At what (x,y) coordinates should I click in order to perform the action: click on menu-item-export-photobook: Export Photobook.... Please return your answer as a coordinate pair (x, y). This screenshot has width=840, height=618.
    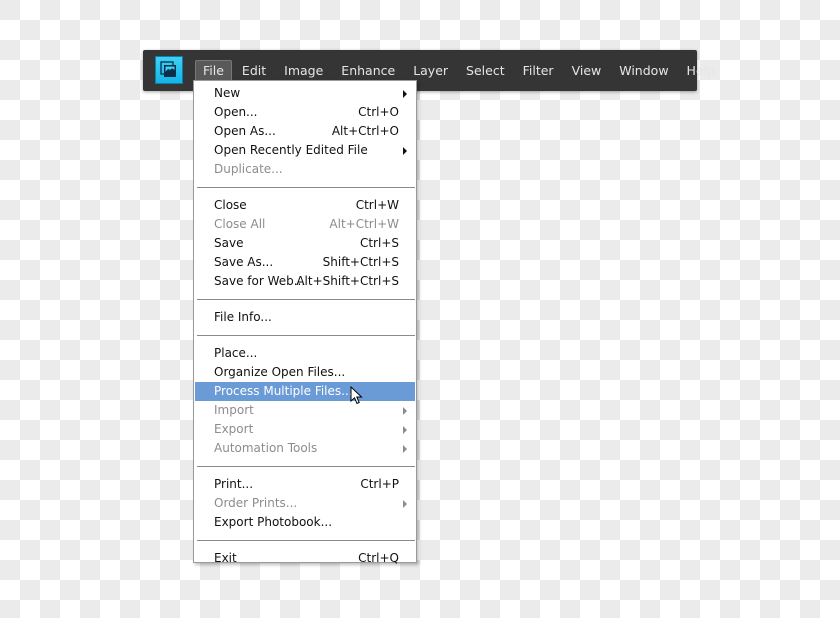
    Looking at the image, I should click on (305, 522).